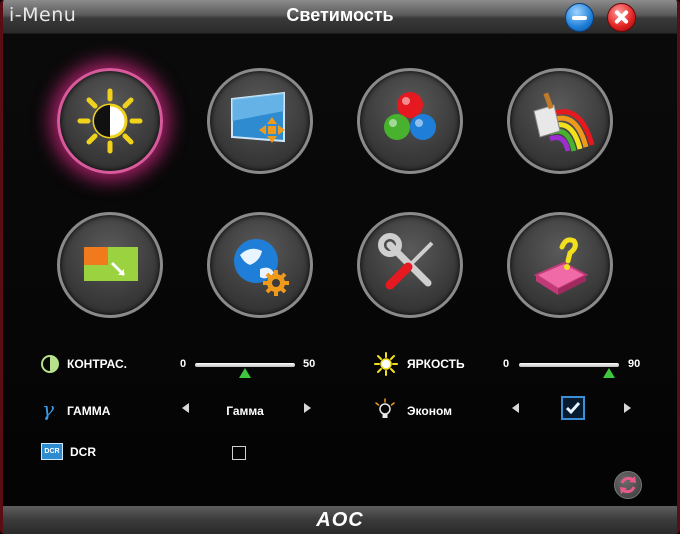  Describe the element at coordinates (627, 408) in the screenshot. I see `eco-next-arrow-icon` at that location.